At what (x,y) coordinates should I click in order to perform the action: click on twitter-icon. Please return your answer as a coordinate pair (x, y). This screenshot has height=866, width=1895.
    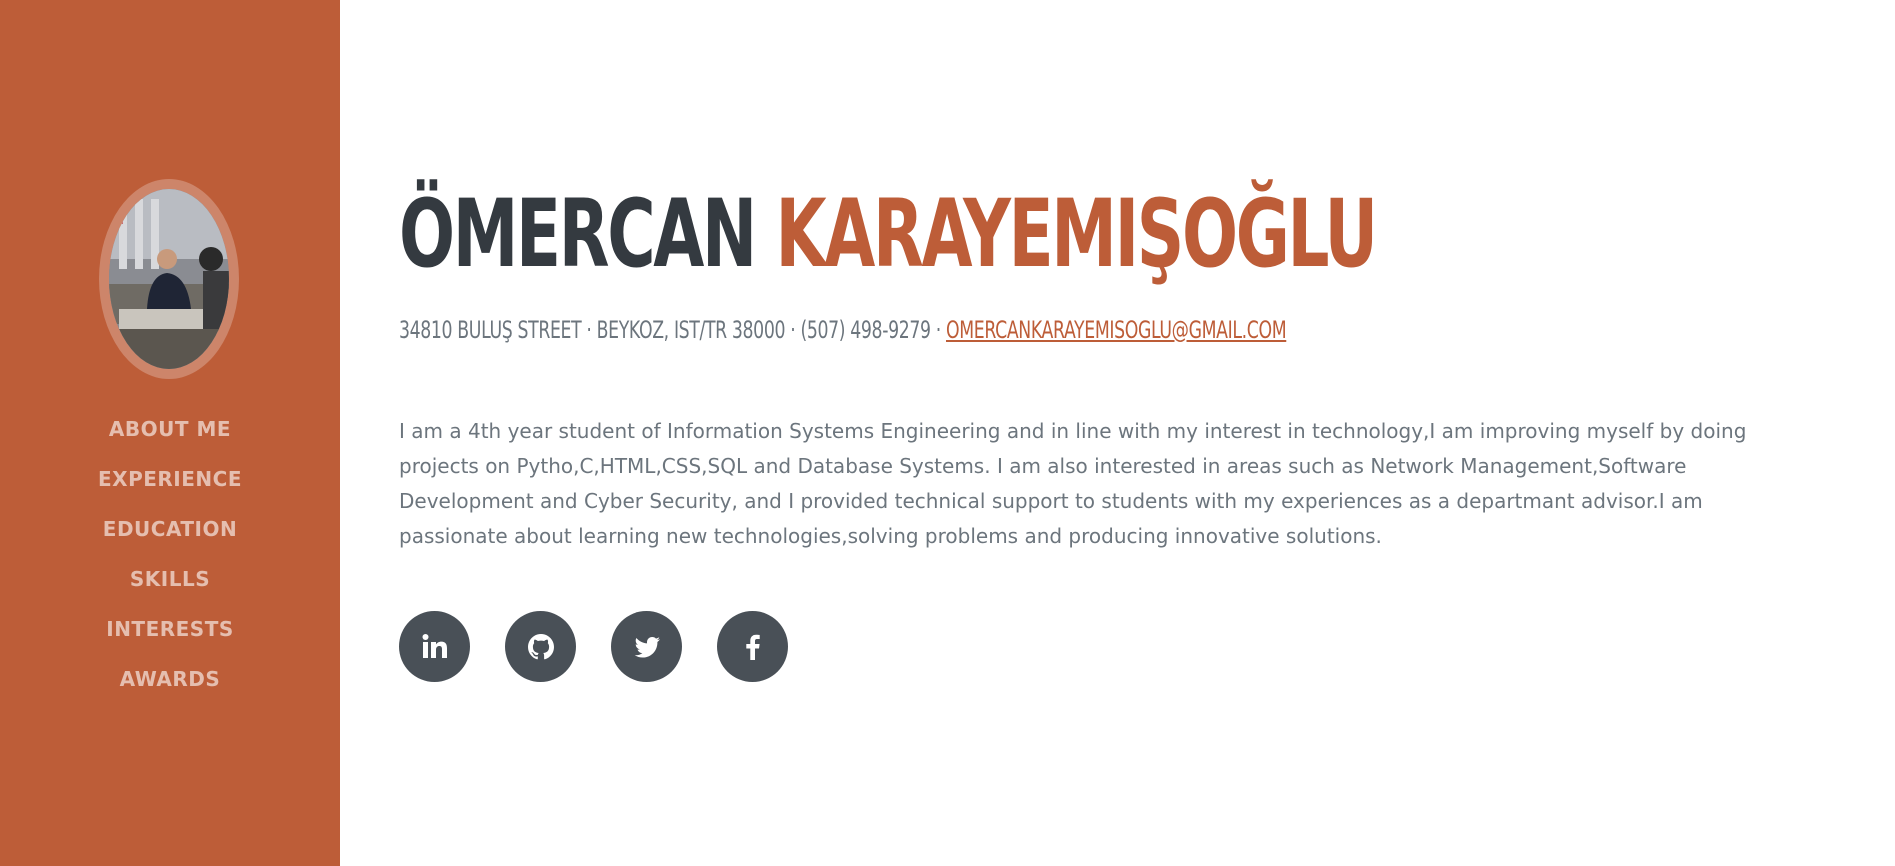
    Looking at the image, I should click on (647, 646).